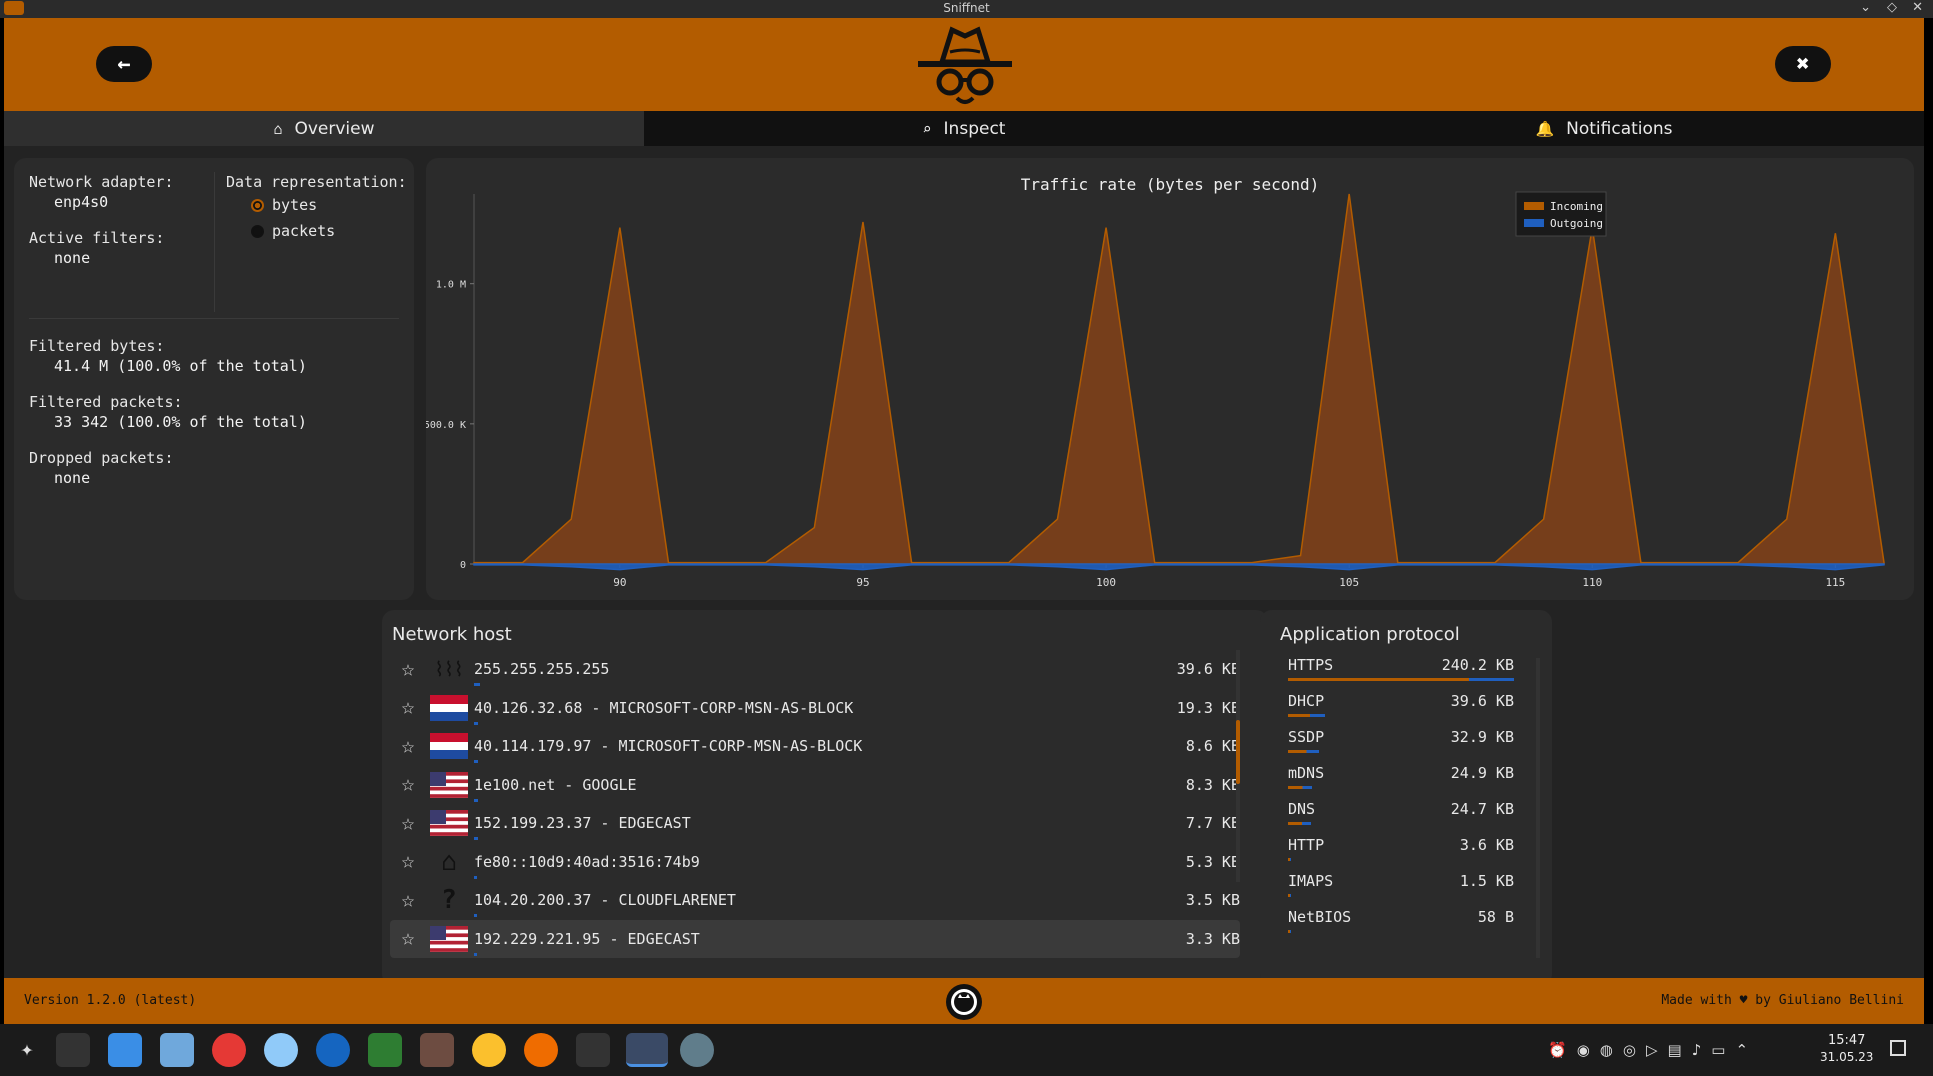  What do you see at coordinates (1606, 1050) in the screenshot?
I see `tray-icon-2: ◍` at bounding box center [1606, 1050].